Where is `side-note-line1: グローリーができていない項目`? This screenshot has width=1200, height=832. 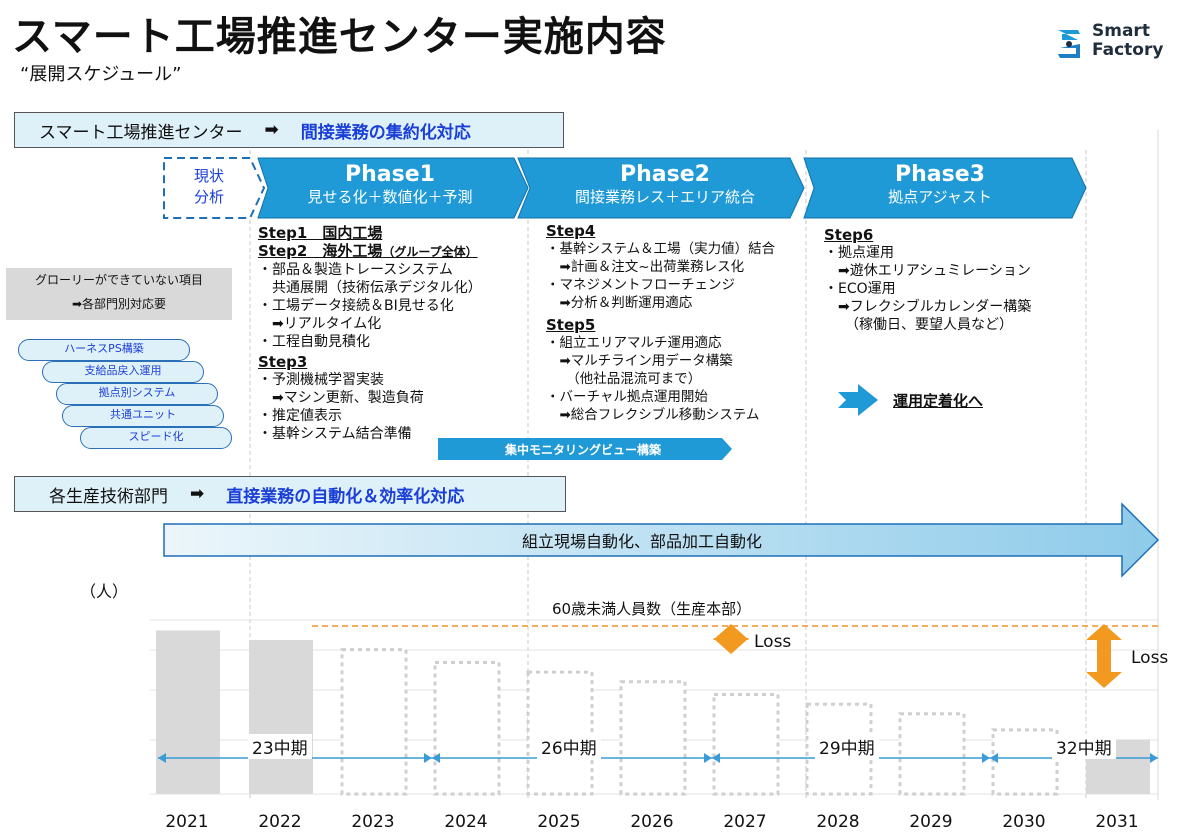
side-note-line1: グローリーができていない項目 is located at coordinates (118, 280).